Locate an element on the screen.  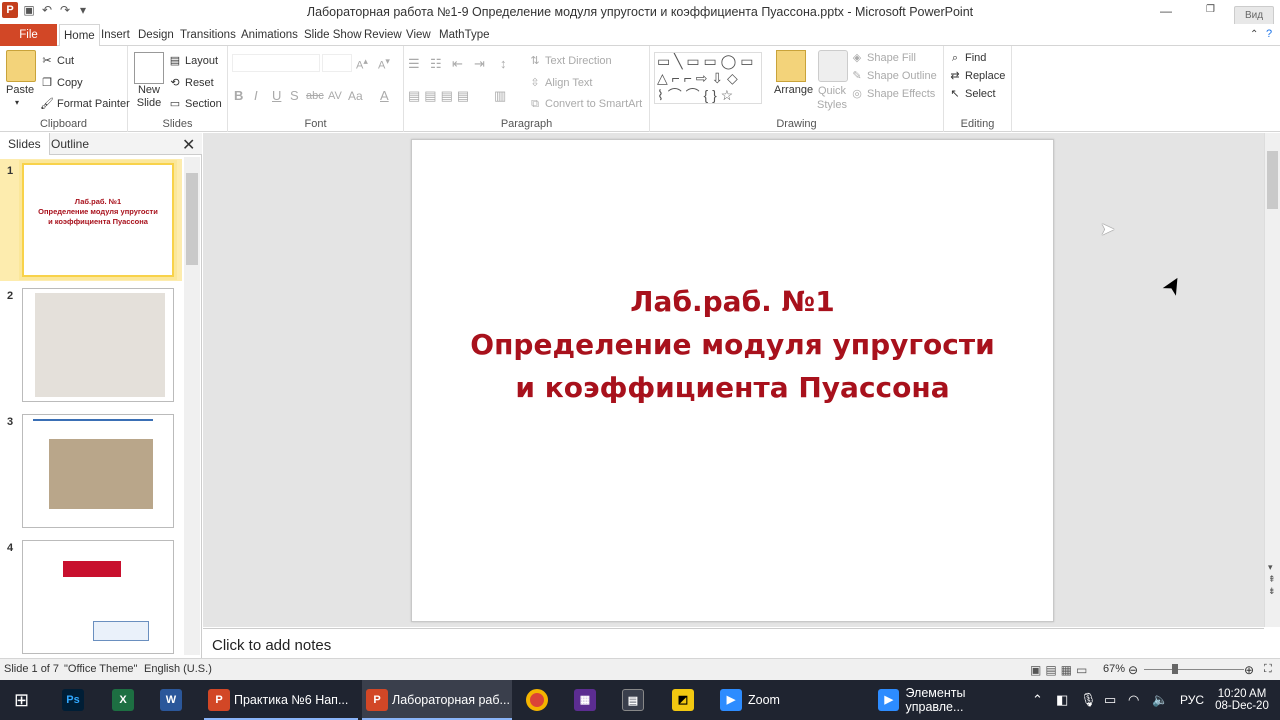
notes-placeholder: Click to add notes is located at coordinates (271, 645).